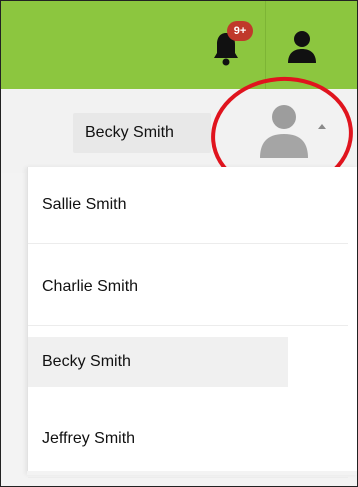  Describe the element at coordinates (158, 362) in the screenshot. I see `menu-item-becky-smith: Becky Smith` at that location.